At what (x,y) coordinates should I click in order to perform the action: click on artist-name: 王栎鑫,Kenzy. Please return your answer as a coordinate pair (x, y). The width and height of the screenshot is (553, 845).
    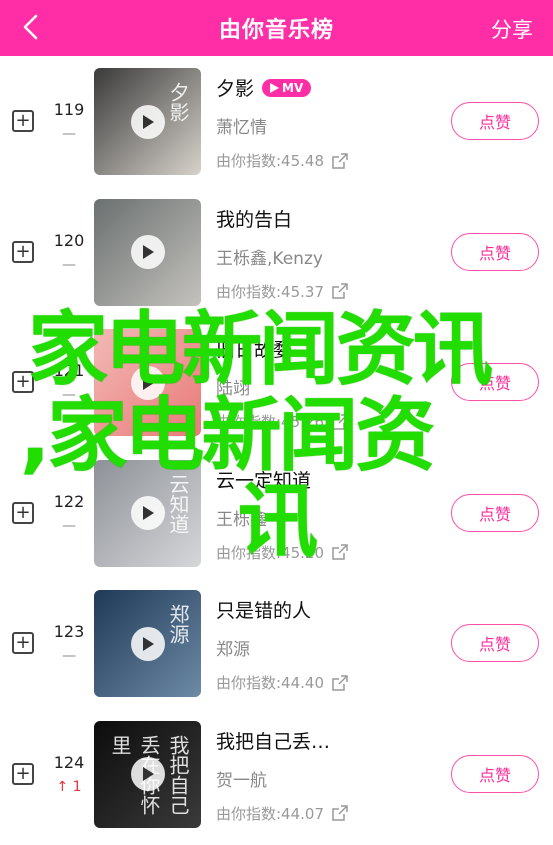
    Looking at the image, I should click on (269, 256).